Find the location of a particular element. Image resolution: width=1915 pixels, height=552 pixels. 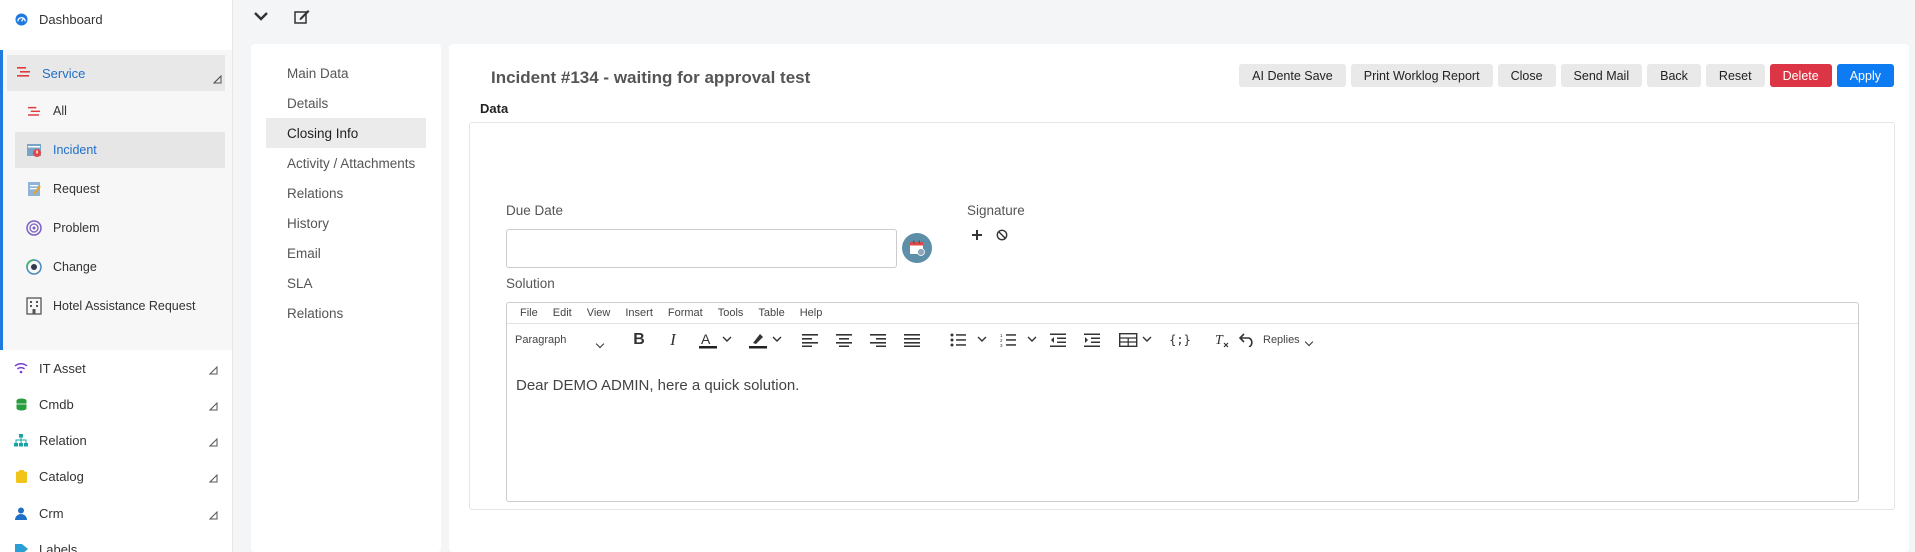

due-date-input is located at coordinates (701, 248).